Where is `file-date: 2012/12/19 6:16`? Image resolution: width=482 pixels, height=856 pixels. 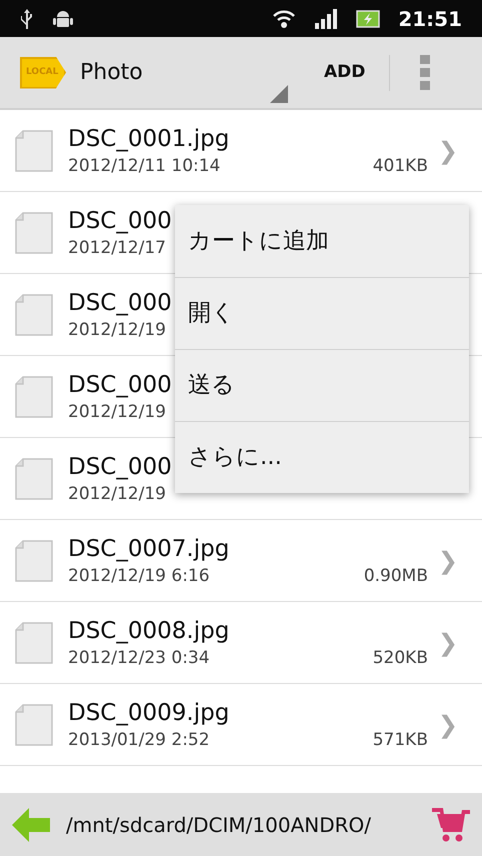
file-date: 2012/12/19 6:16 is located at coordinates (139, 576).